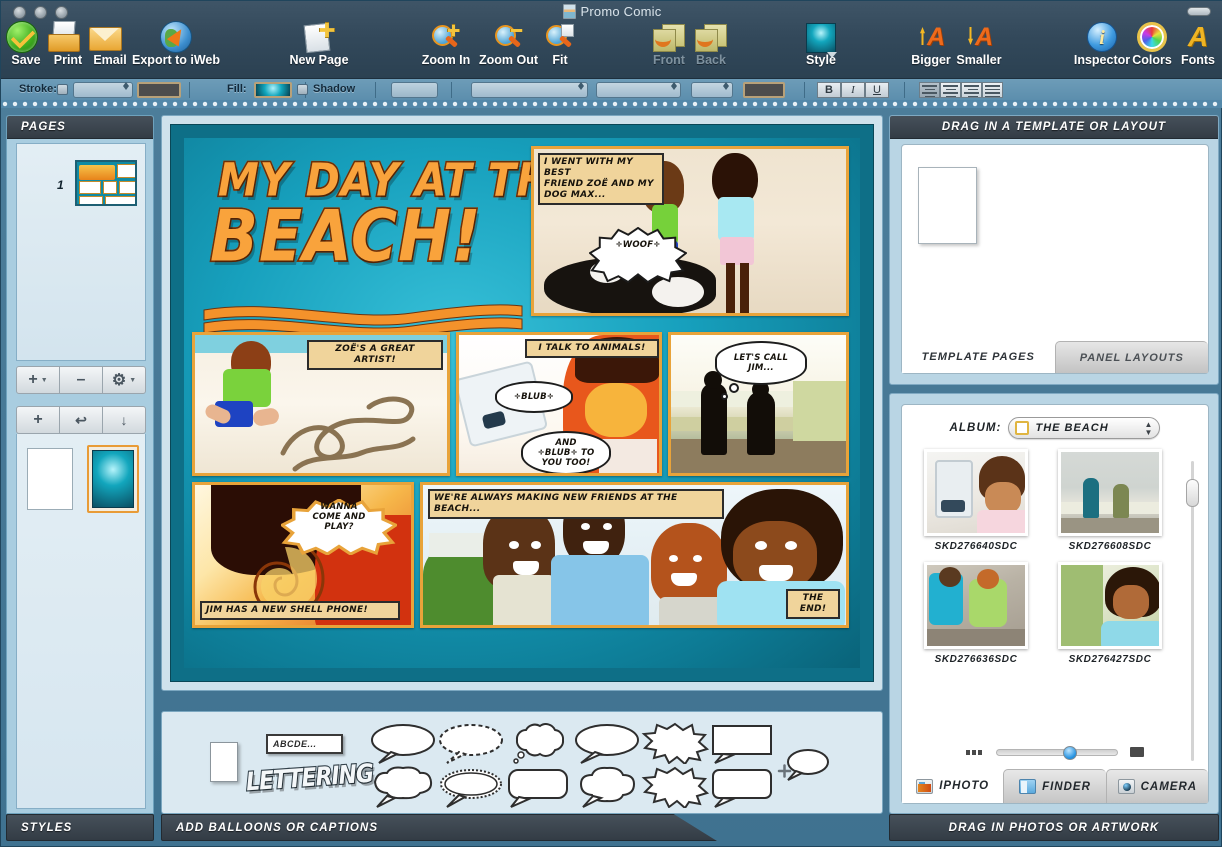 The image size is (1222, 847). Describe the element at coordinates (1131, 357) in the screenshot. I see `tab-panel-layouts: PANEL LAYOUTS` at that location.